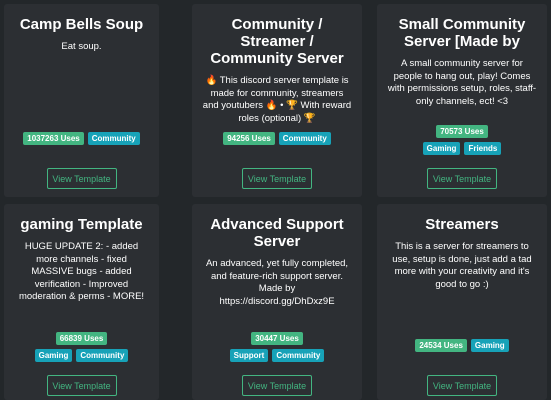 The height and width of the screenshot is (400, 551). Describe the element at coordinates (441, 345) in the screenshot. I see `uses-badge: 24534 Uses` at that location.